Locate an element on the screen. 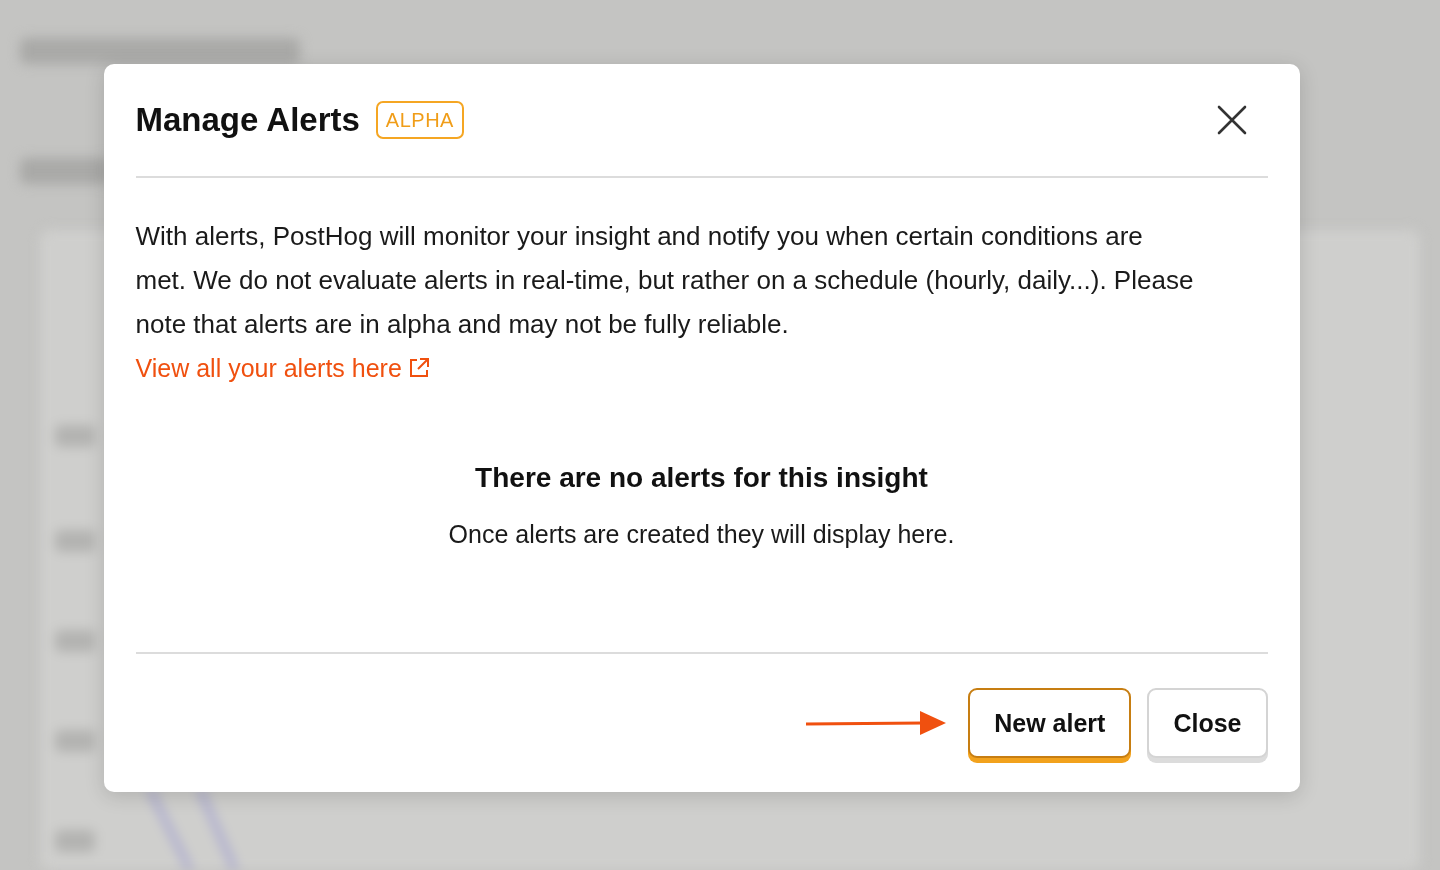  empty-state-message: Once alerts are created they will display here. is located at coordinates (701, 534).